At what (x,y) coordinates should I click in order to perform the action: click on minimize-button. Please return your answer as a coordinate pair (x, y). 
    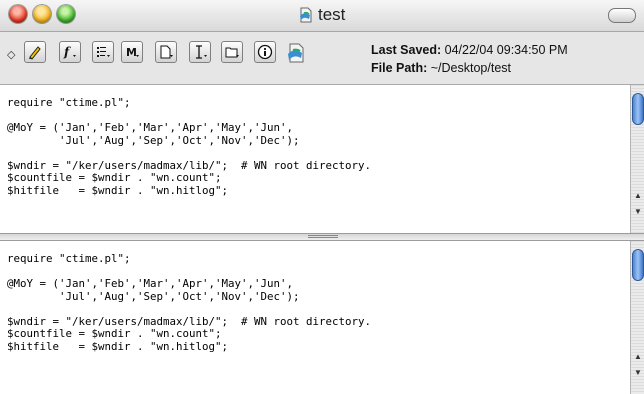
    Looking at the image, I should click on (42, 14).